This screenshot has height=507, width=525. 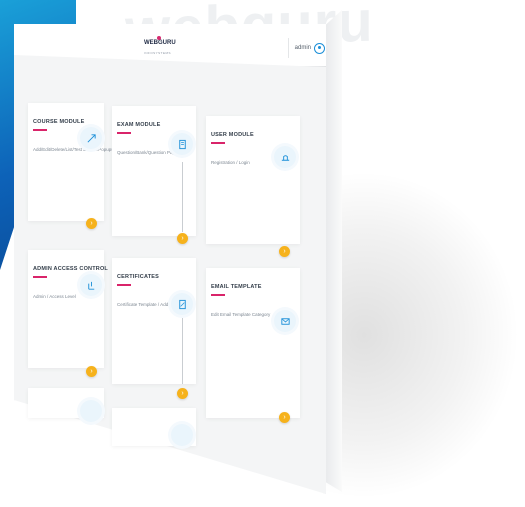 I want to click on logo-text: WEBGURU, so click(x=160, y=43).